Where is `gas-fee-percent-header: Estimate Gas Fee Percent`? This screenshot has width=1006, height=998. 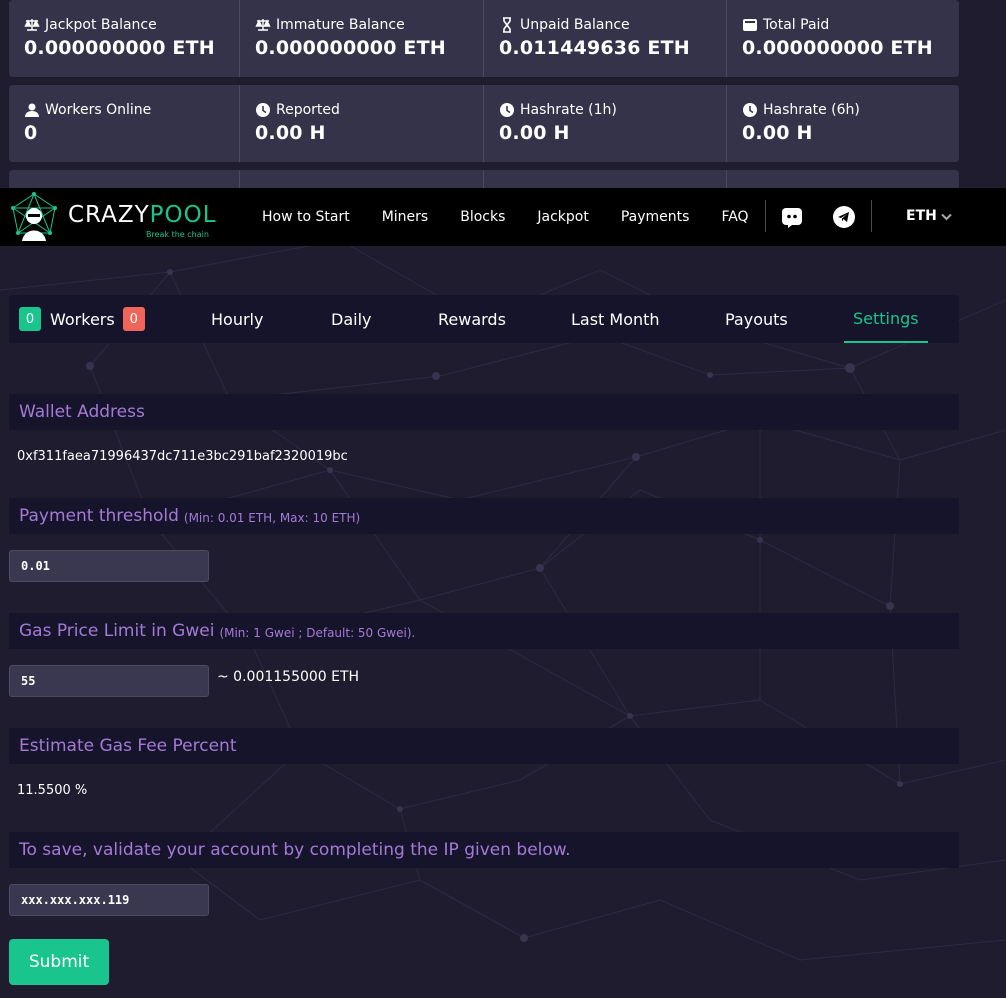
gas-fee-percent-header: Estimate Gas Fee Percent is located at coordinates (484, 746).